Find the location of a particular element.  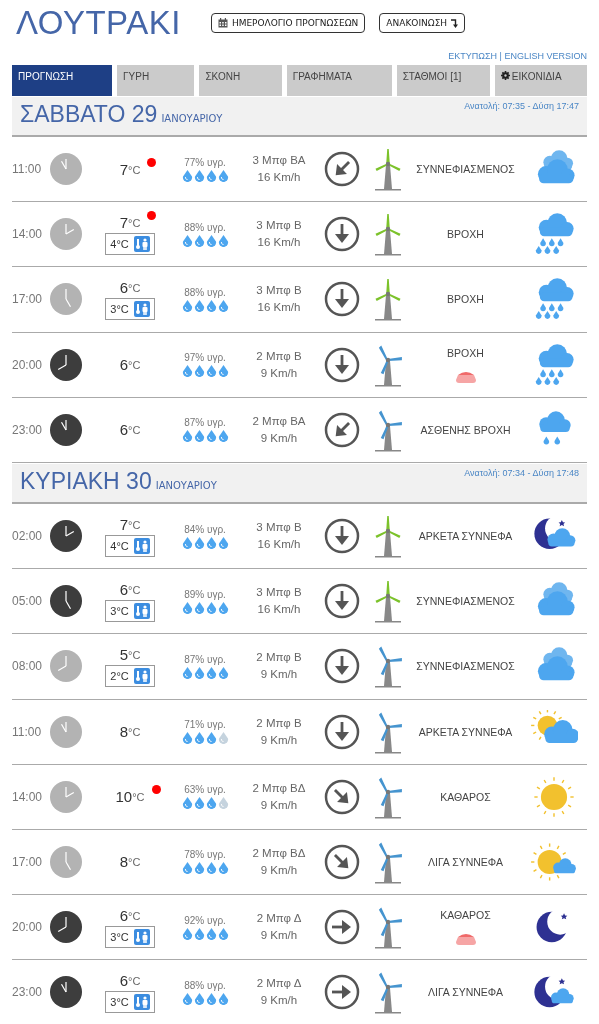

feels-like-temperature: 3°C is located at coordinates (119, 1001).